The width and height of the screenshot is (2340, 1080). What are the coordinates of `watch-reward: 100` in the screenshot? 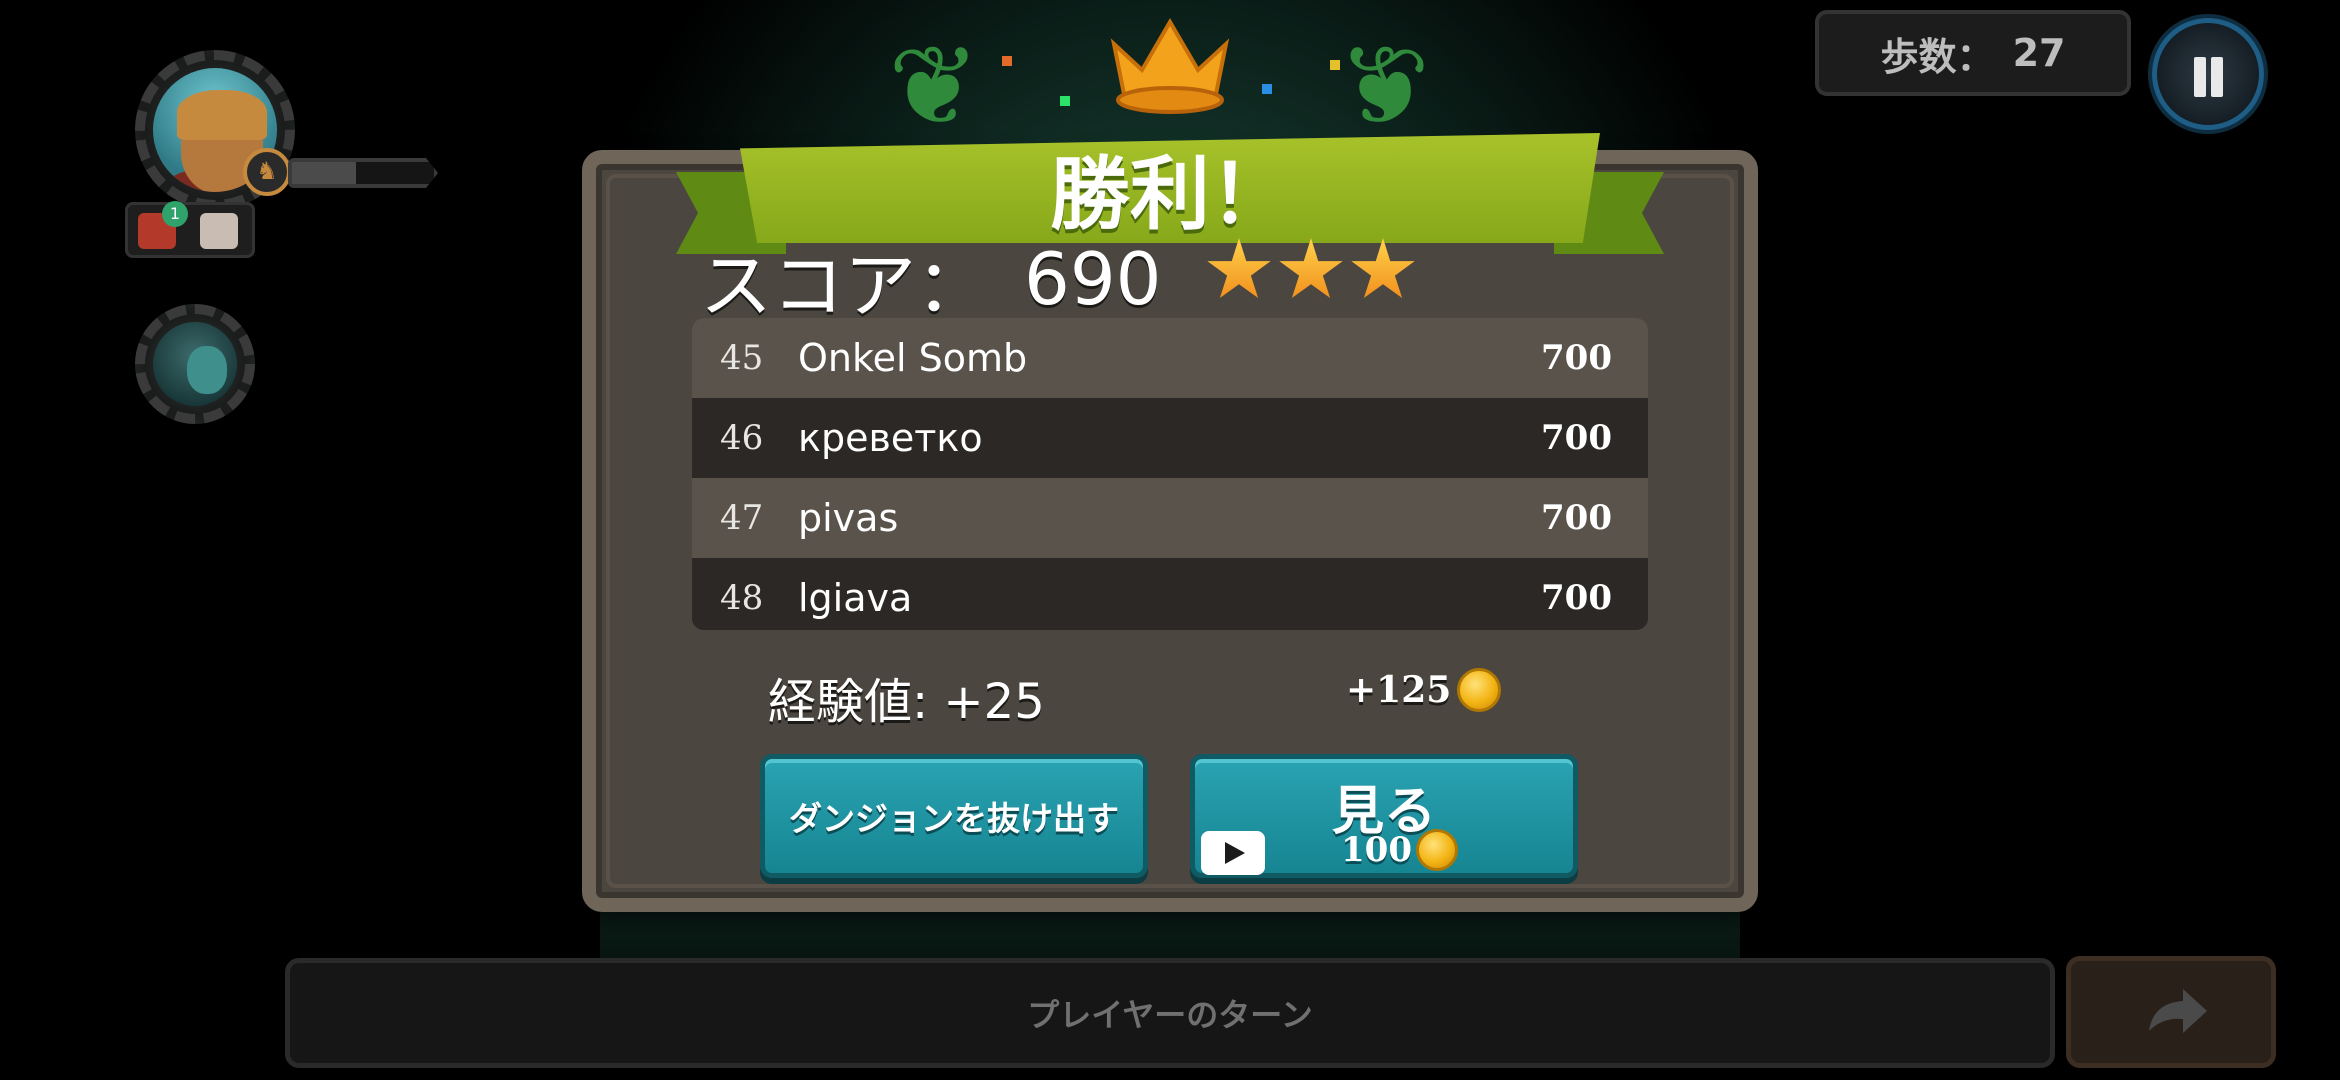 It's located at (1399, 850).